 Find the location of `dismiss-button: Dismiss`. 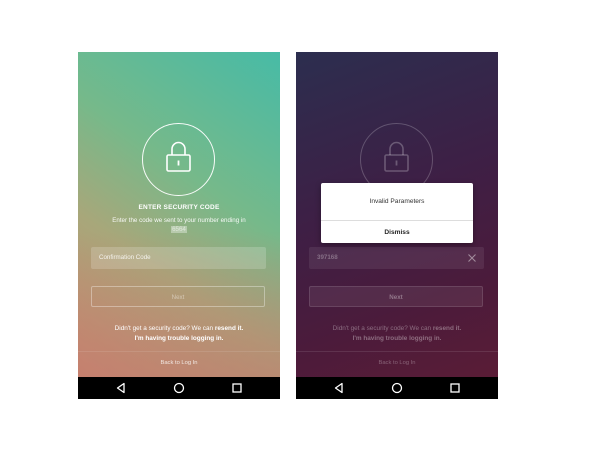

dismiss-button: Dismiss is located at coordinates (397, 232).